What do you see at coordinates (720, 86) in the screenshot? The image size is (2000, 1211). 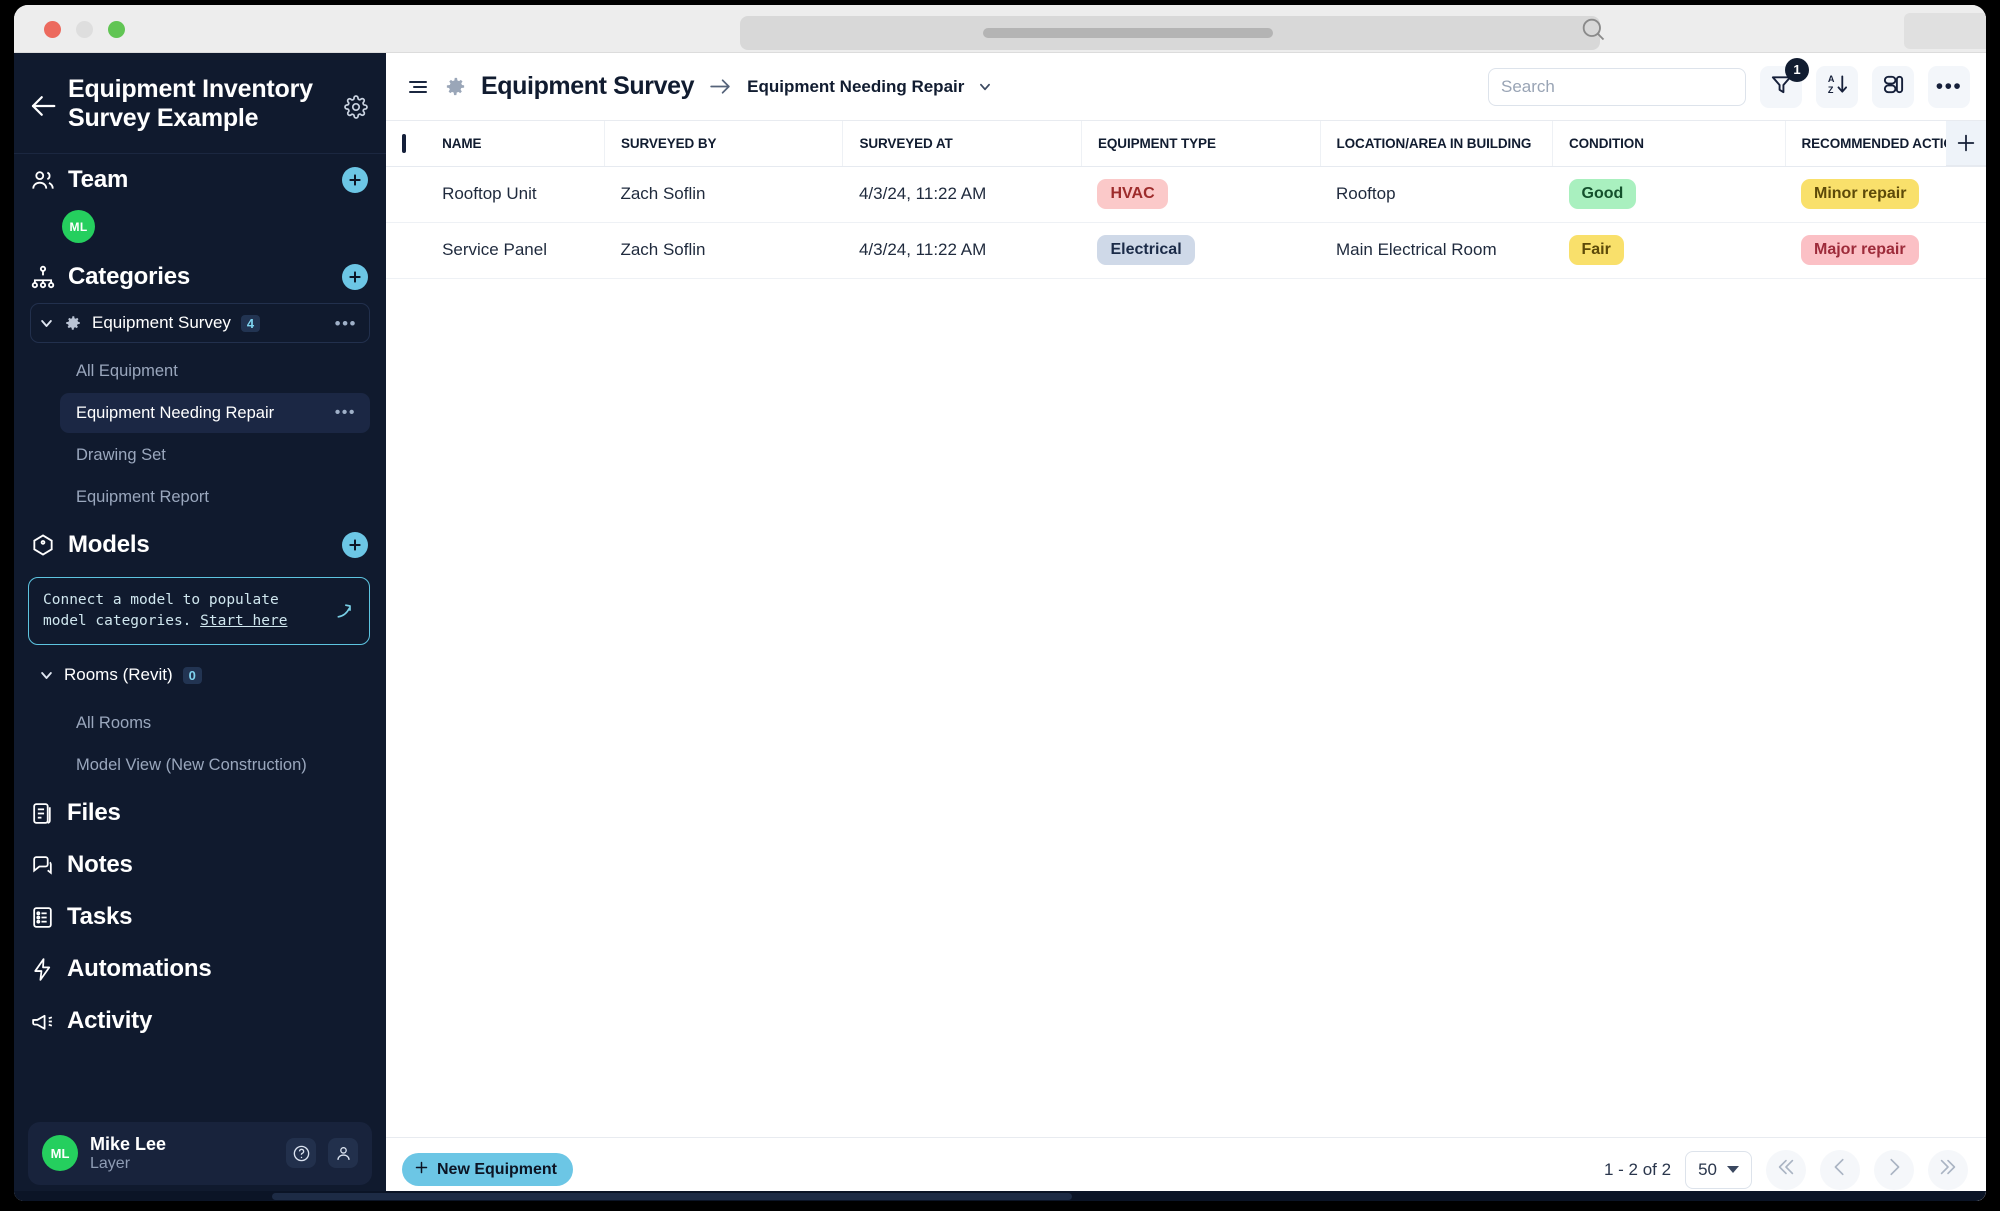 I see `arrow-right-icon` at bounding box center [720, 86].